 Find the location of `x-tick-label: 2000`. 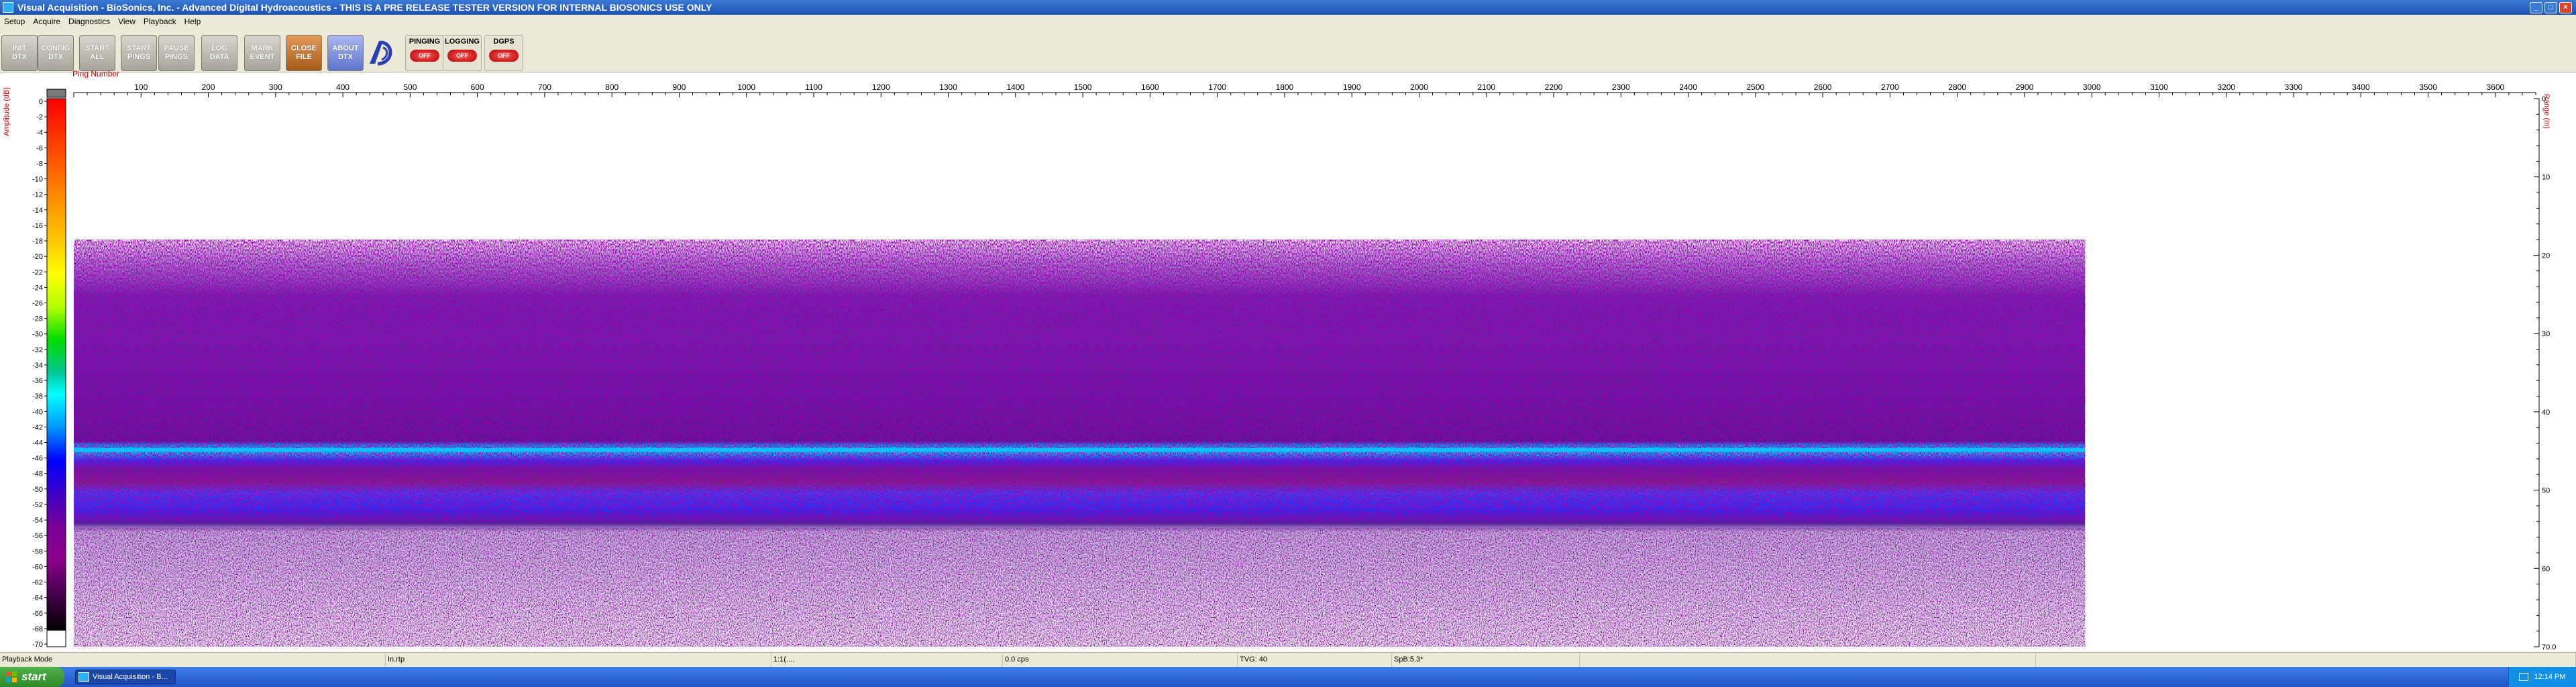

x-tick-label: 2000 is located at coordinates (1419, 87).